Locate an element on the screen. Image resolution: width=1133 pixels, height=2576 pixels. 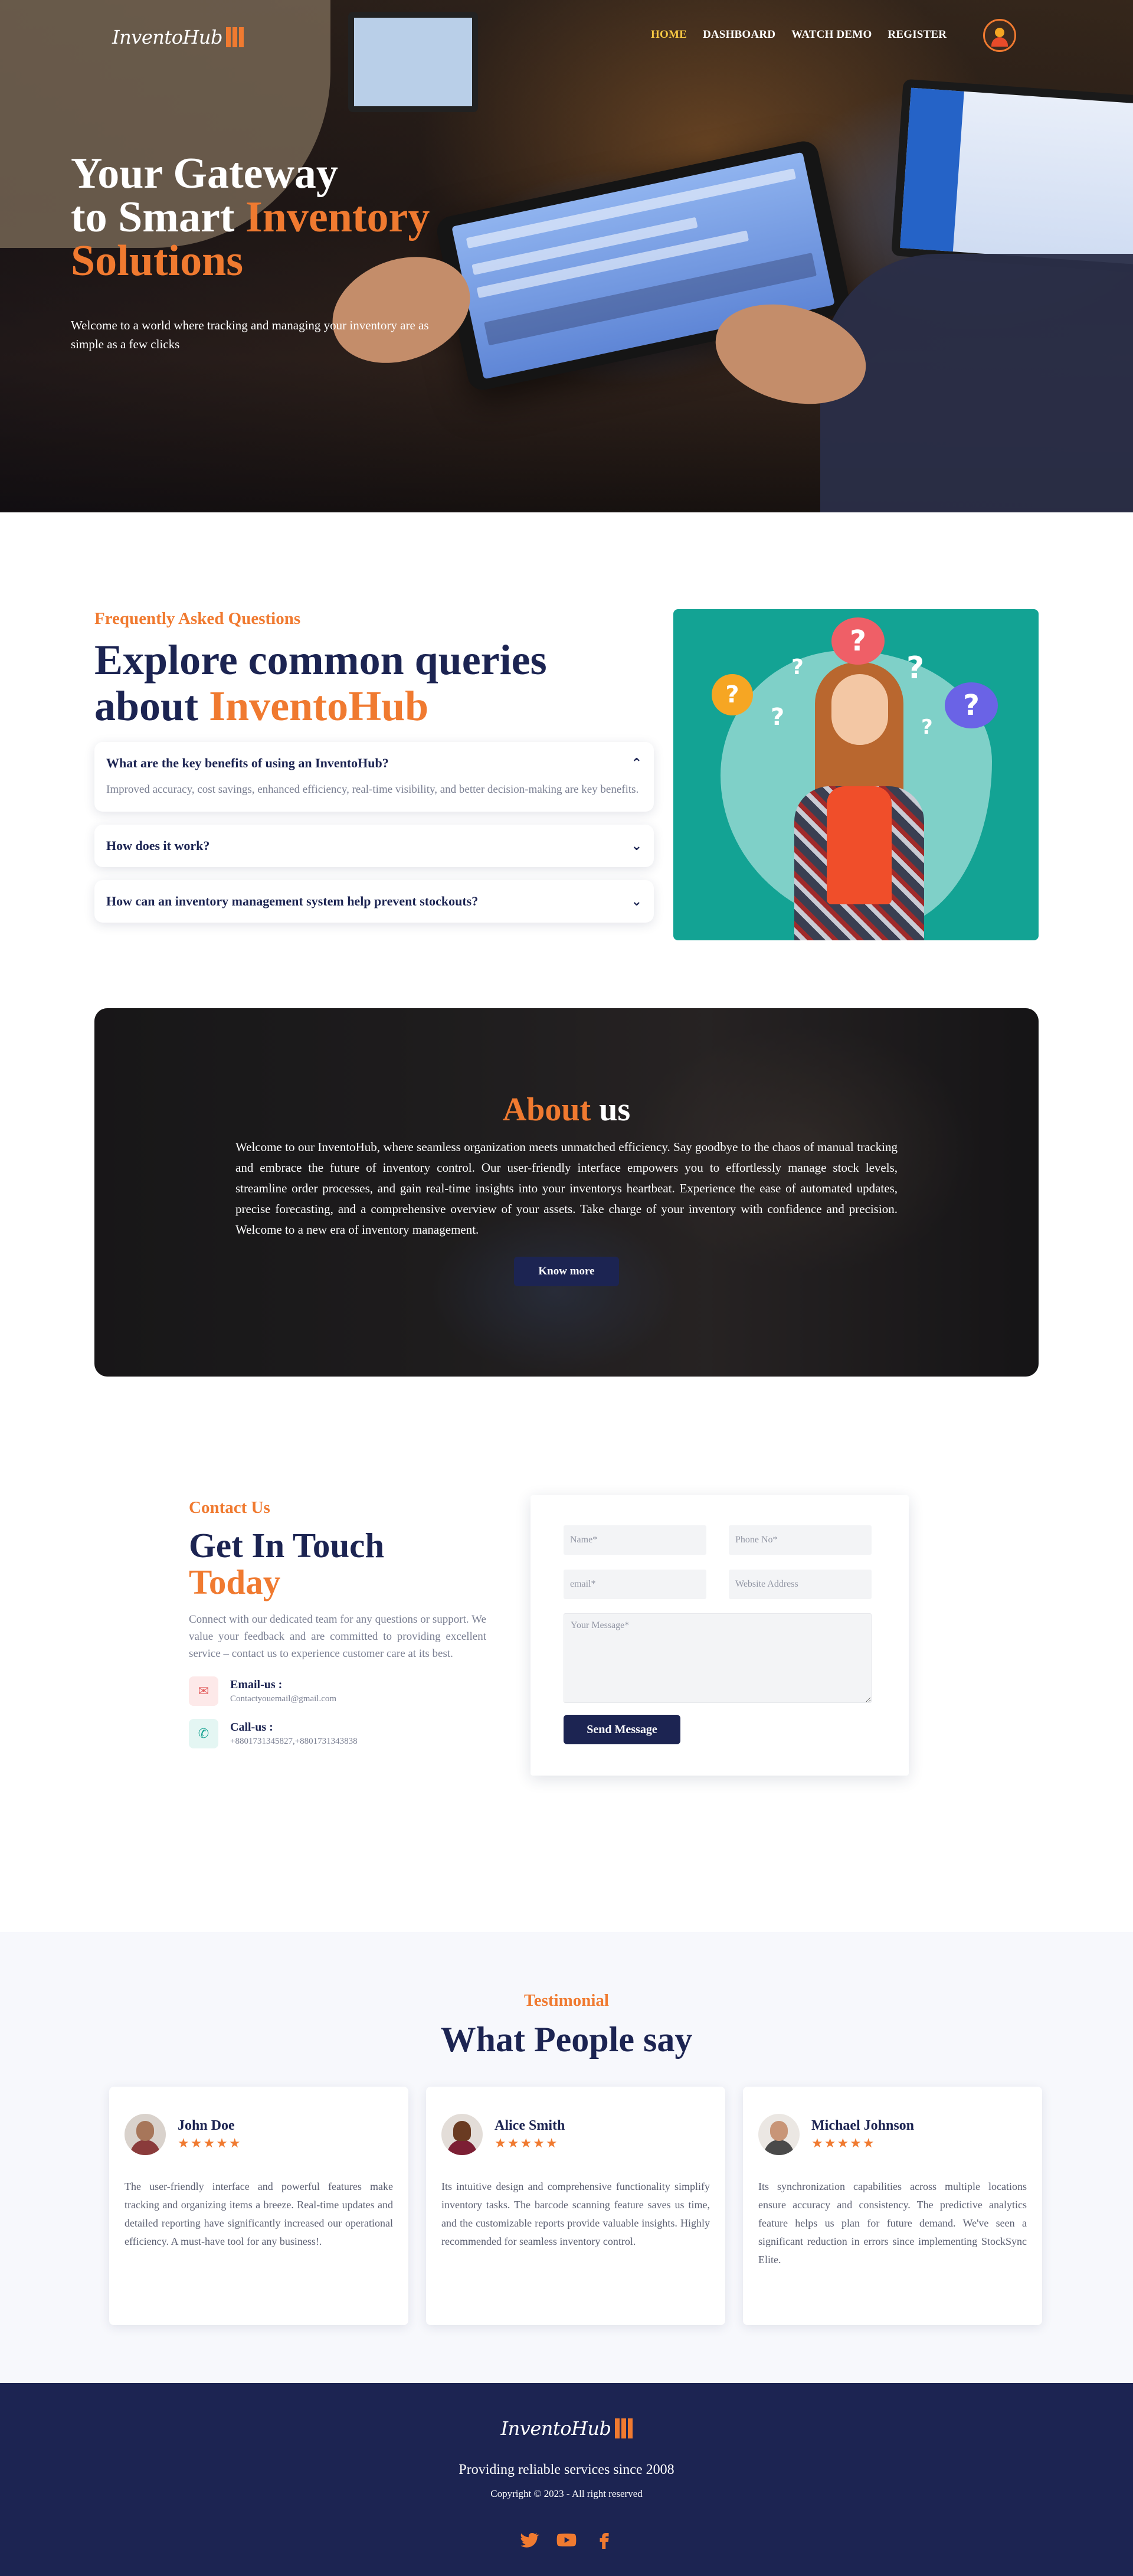
footer-copyright: Copyright © 2023 - All right reserved is located at coordinates (566, 2493).